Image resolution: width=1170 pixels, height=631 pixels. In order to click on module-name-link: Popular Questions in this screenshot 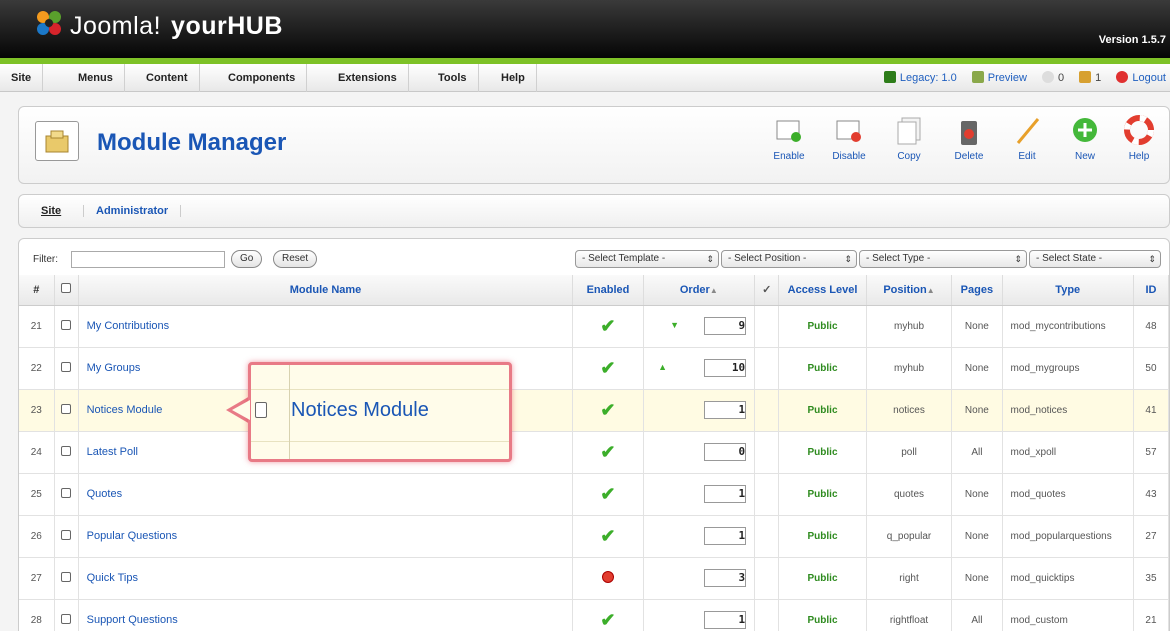, I will do `click(326, 536)`.